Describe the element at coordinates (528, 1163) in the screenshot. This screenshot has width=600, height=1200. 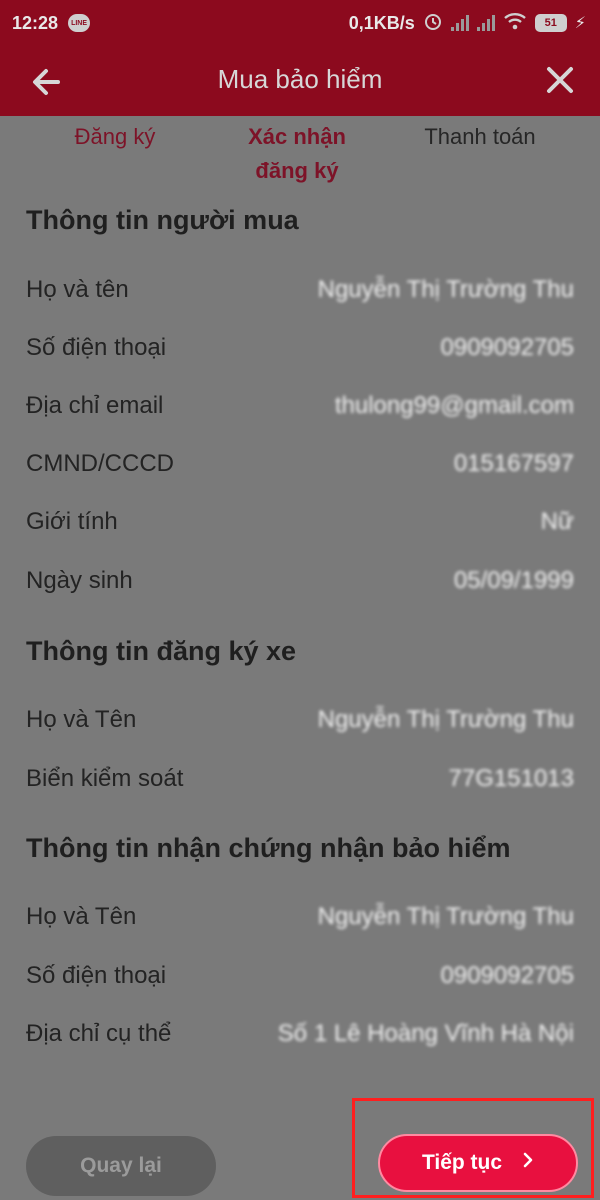
I see `chevron-right-icon` at that location.